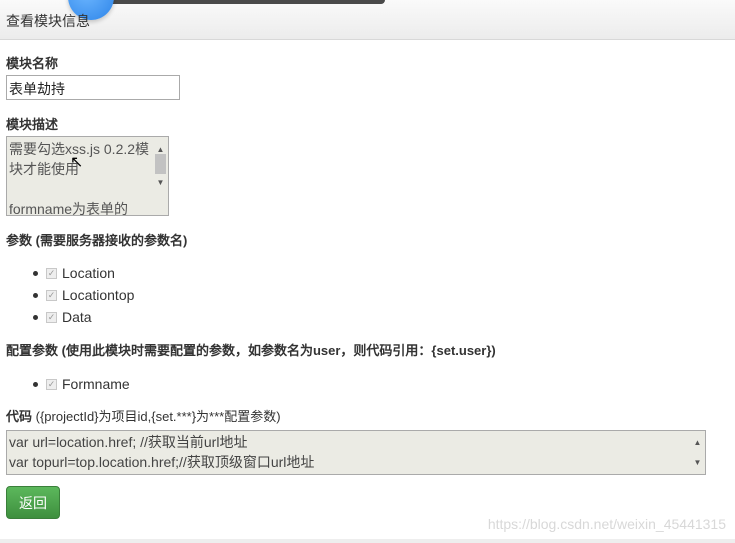 This screenshot has height=543, width=735. I want to click on watermark: https://blog.csdn.net/weixin_45441315, so click(606, 524).